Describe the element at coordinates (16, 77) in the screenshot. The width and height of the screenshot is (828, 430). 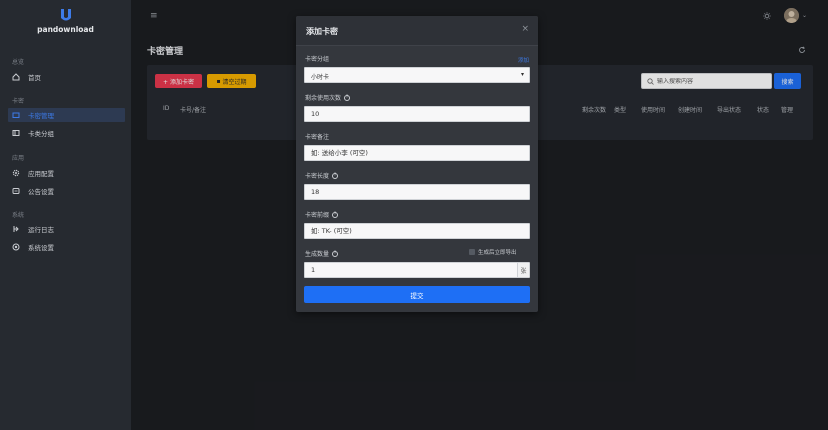
I see `home-icon` at that location.